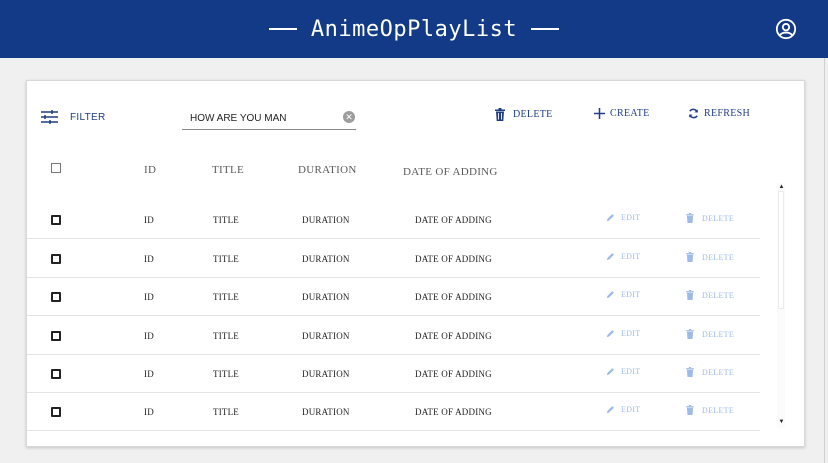 This screenshot has height=463, width=828. I want to click on tune-icon, so click(49, 117).